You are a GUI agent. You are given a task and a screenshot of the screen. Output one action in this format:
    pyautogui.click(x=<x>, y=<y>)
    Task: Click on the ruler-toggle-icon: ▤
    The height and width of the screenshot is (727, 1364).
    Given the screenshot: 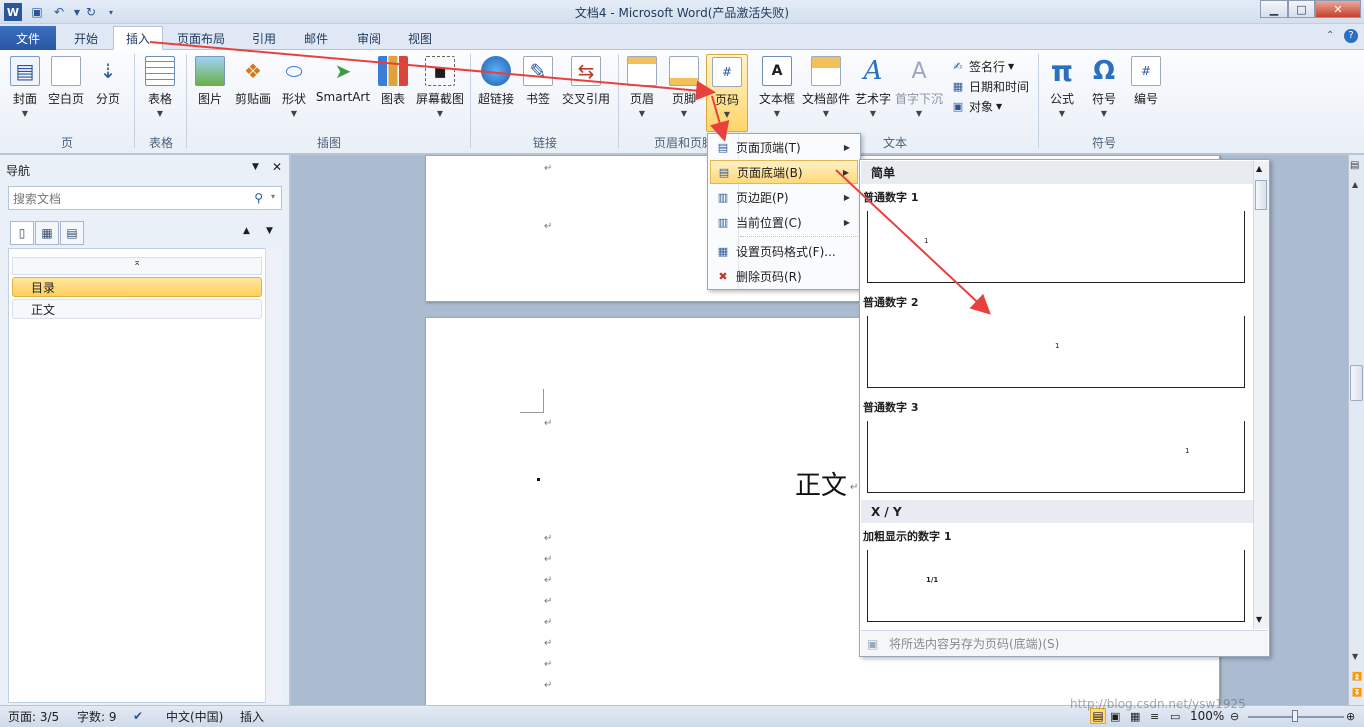 What is the action you would take?
    pyautogui.click(x=1354, y=165)
    